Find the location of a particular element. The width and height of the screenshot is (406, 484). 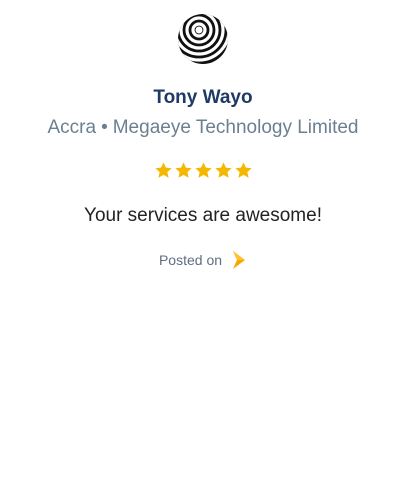

reviewer-location: Accra is located at coordinates (72, 127).